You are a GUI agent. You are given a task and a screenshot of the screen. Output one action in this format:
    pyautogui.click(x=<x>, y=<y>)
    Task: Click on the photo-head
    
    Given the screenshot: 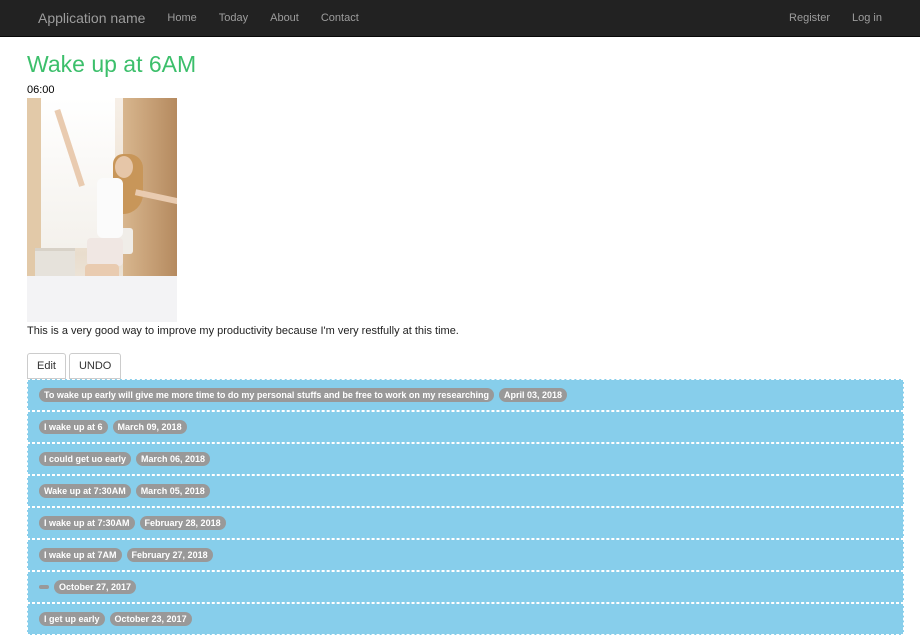 What is the action you would take?
    pyautogui.click(x=124, y=167)
    